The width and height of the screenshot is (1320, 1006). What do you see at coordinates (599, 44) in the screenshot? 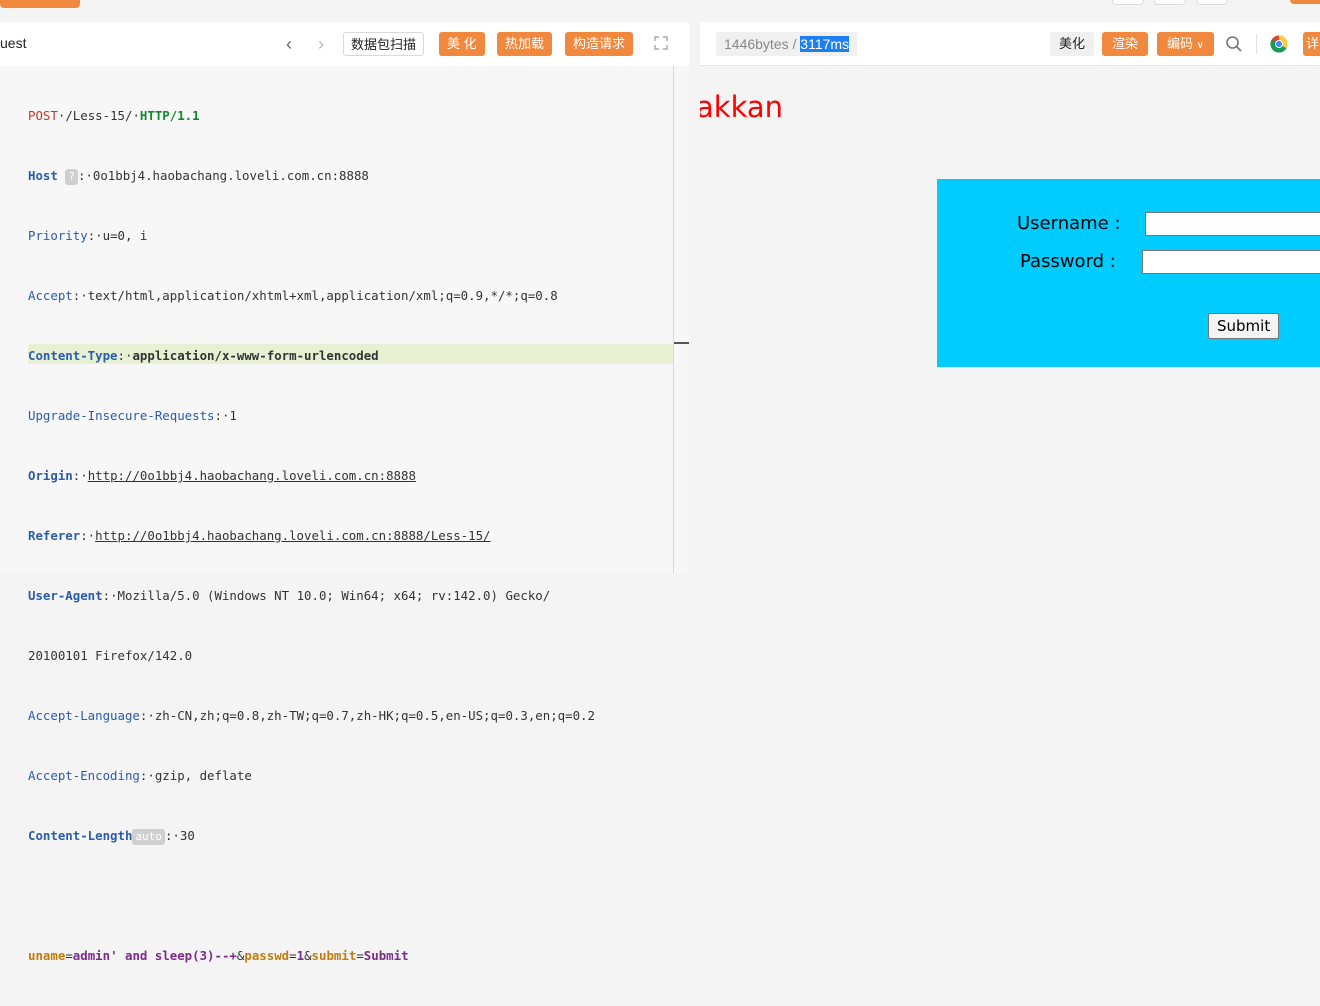
I see `build-request-button: 构造请求` at bounding box center [599, 44].